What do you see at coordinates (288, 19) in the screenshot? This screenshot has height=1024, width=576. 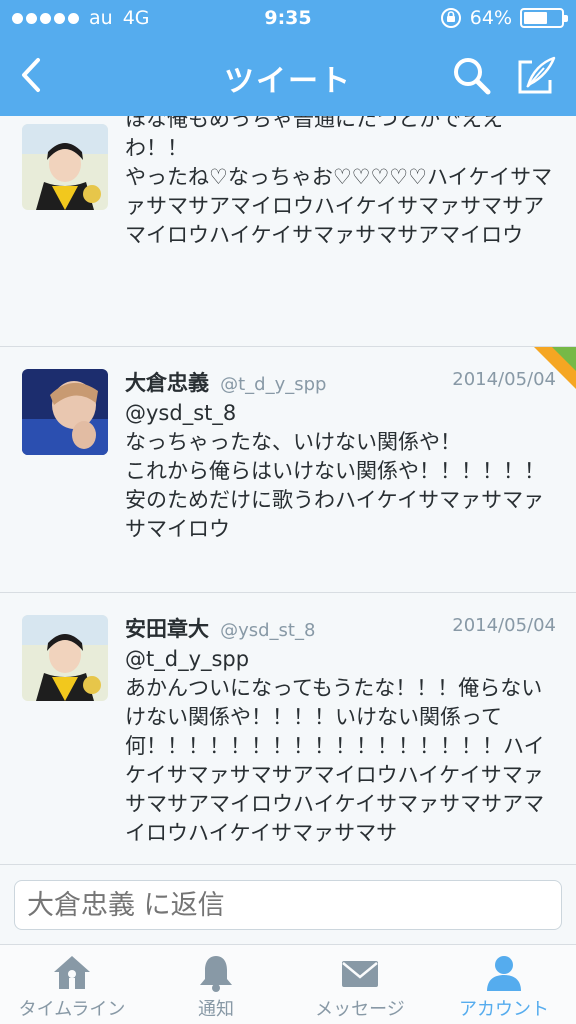 I see `status-bar: au 4G 9:35 64%` at bounding box center [288, 19].